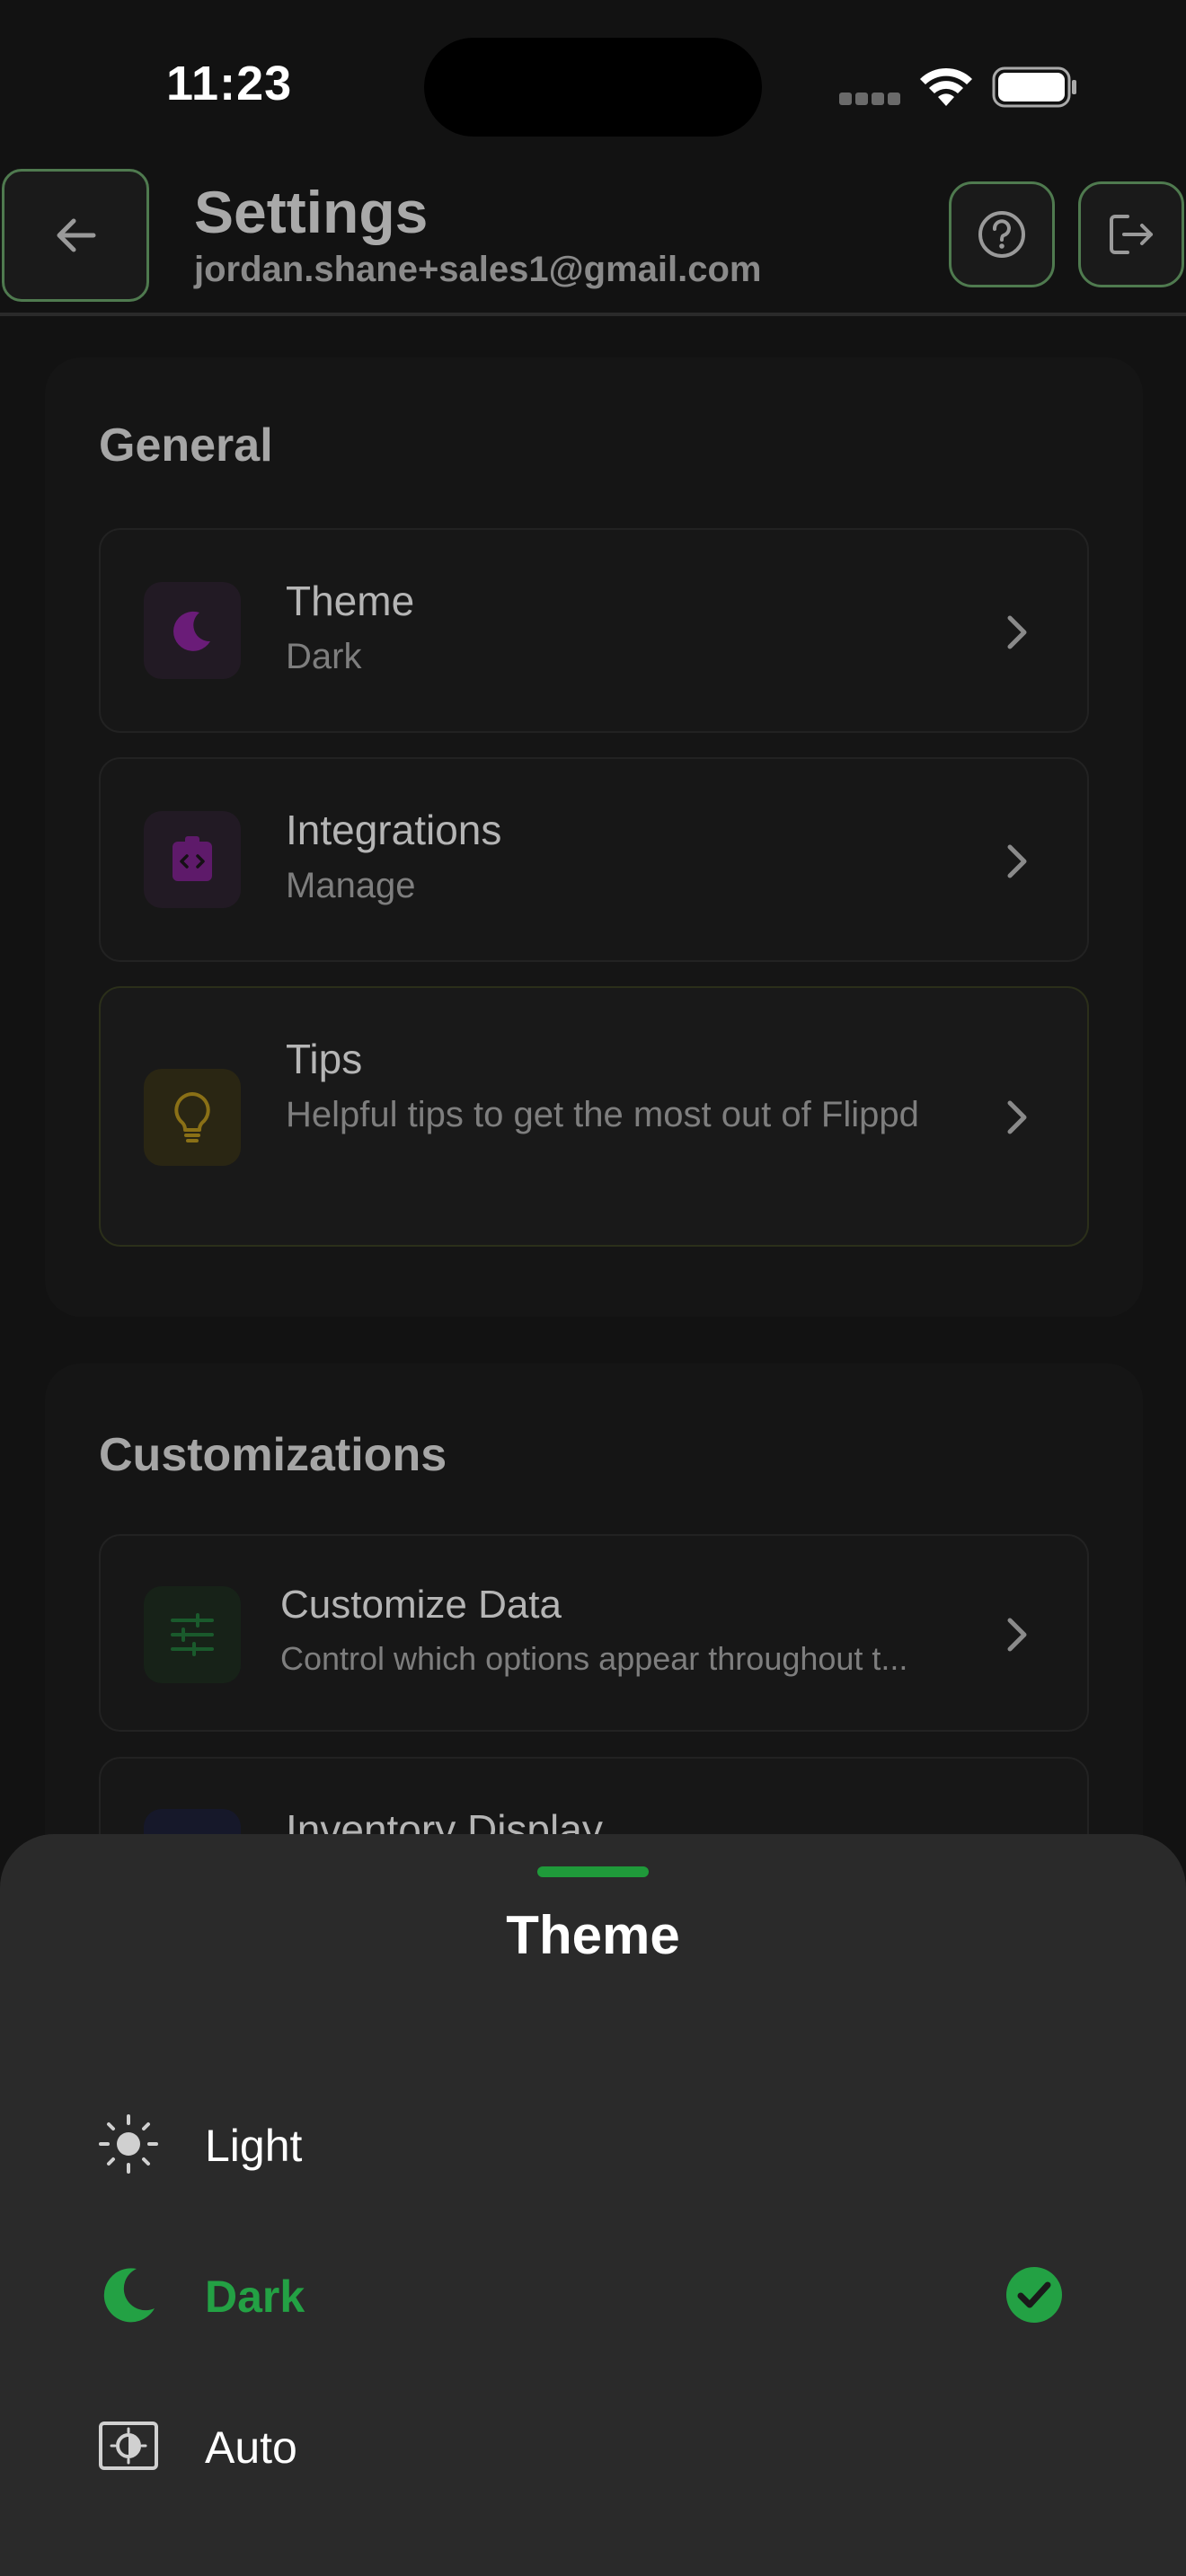  Describe the element at coordinates (273, 1455) in the screenshot. I see `section-title-customizations: Customizations` at that location.